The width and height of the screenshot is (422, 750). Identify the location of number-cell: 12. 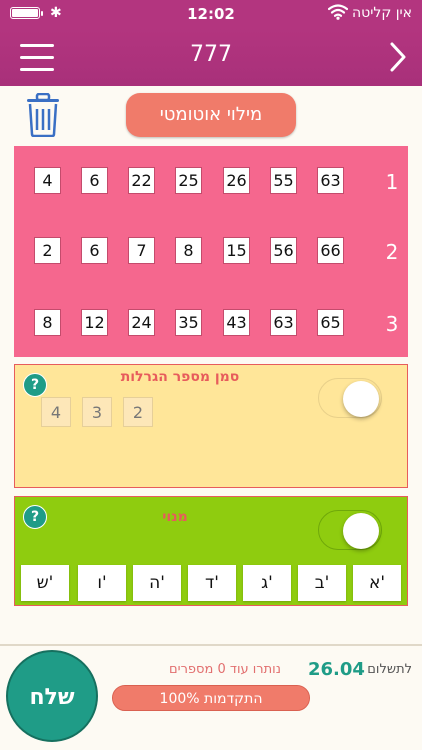
(94, 322).